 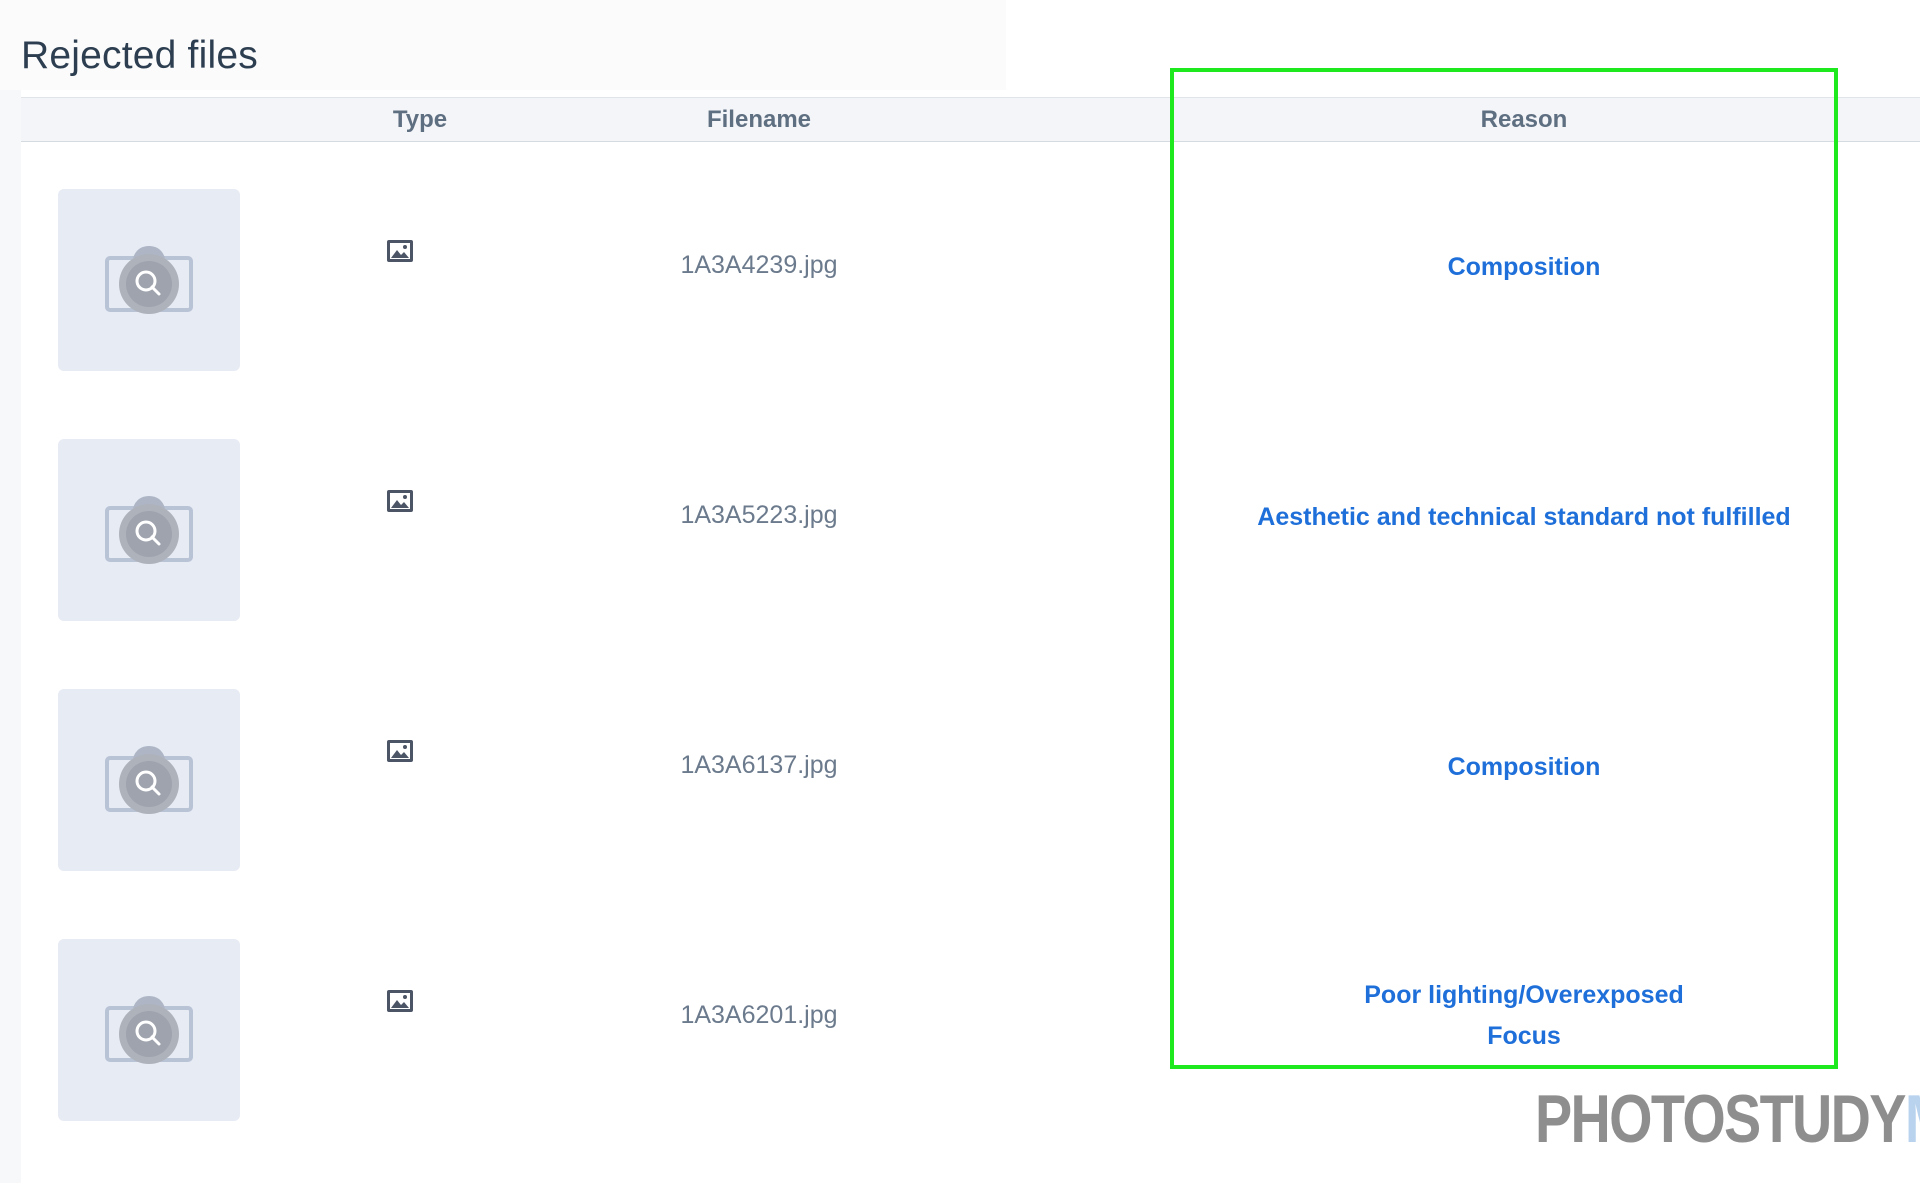 I want to click on filename-cell: 1A3A4239.jpg, so click(x=759, y=265).